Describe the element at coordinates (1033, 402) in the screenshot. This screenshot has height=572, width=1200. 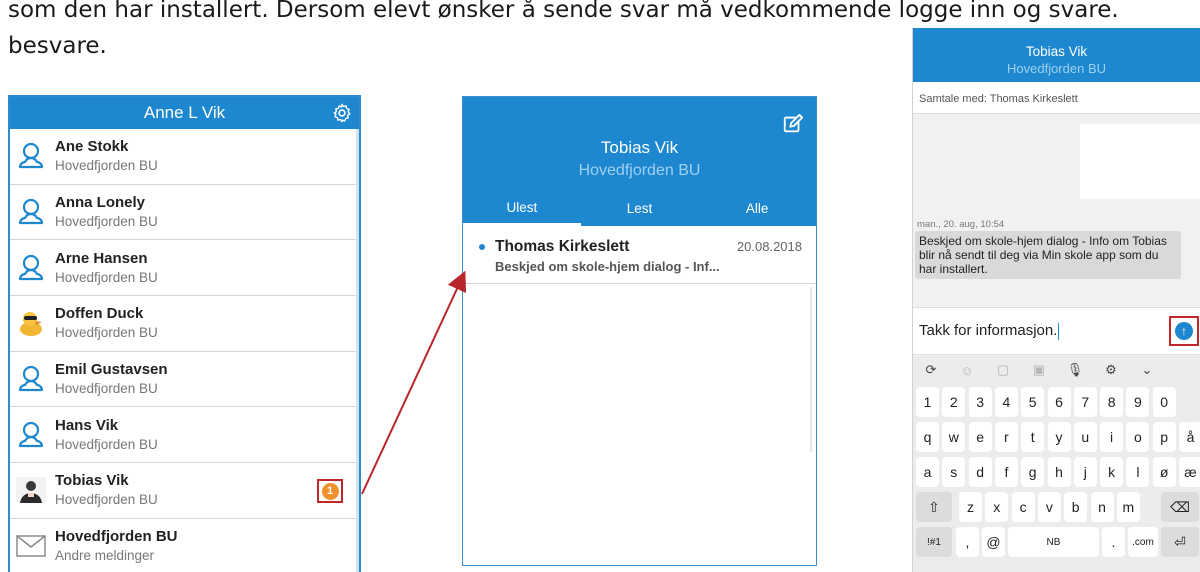
I see `key-5: 5` at that location.